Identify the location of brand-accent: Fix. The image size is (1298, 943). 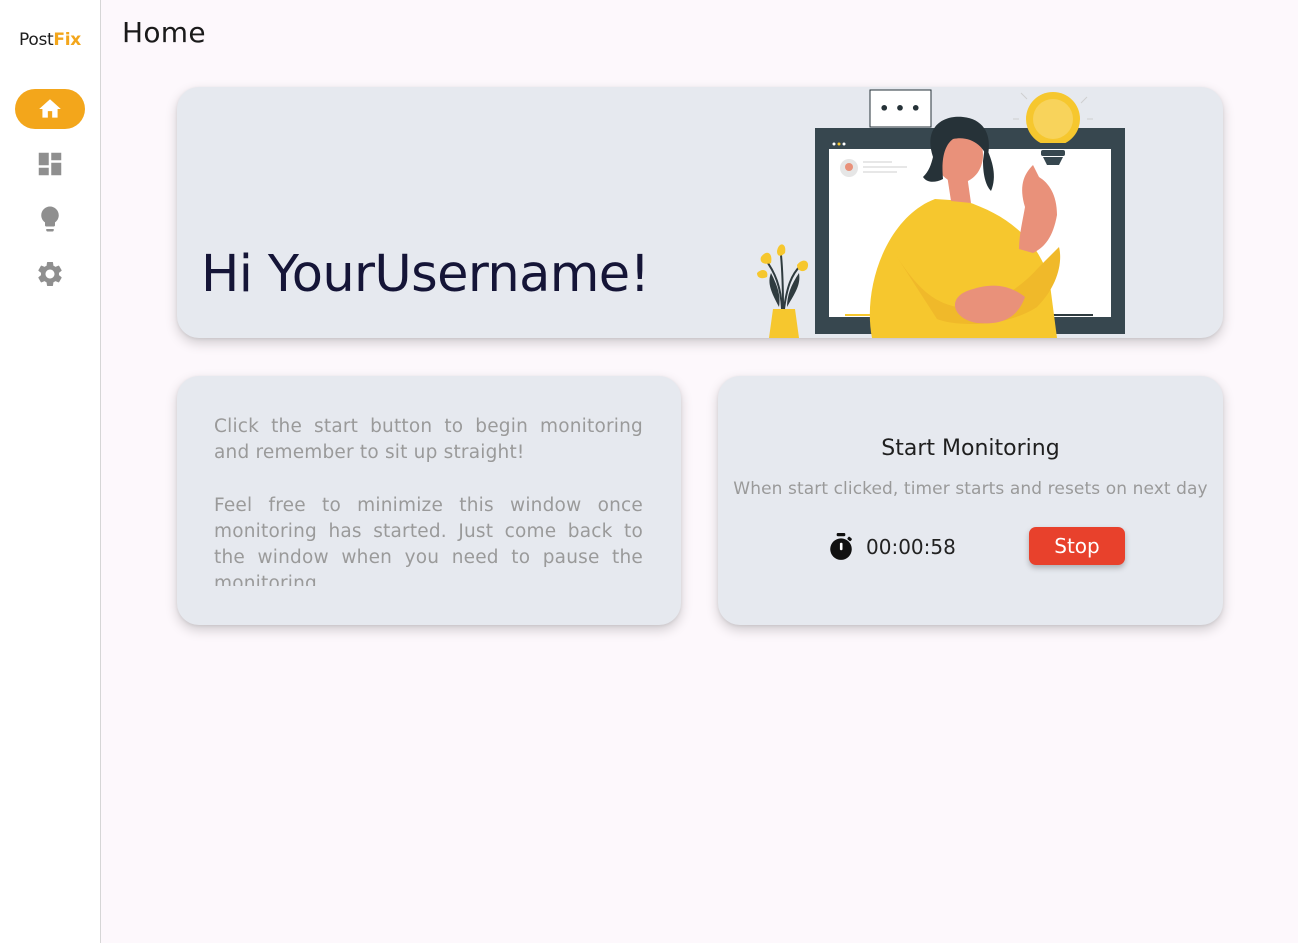
(67, 40).